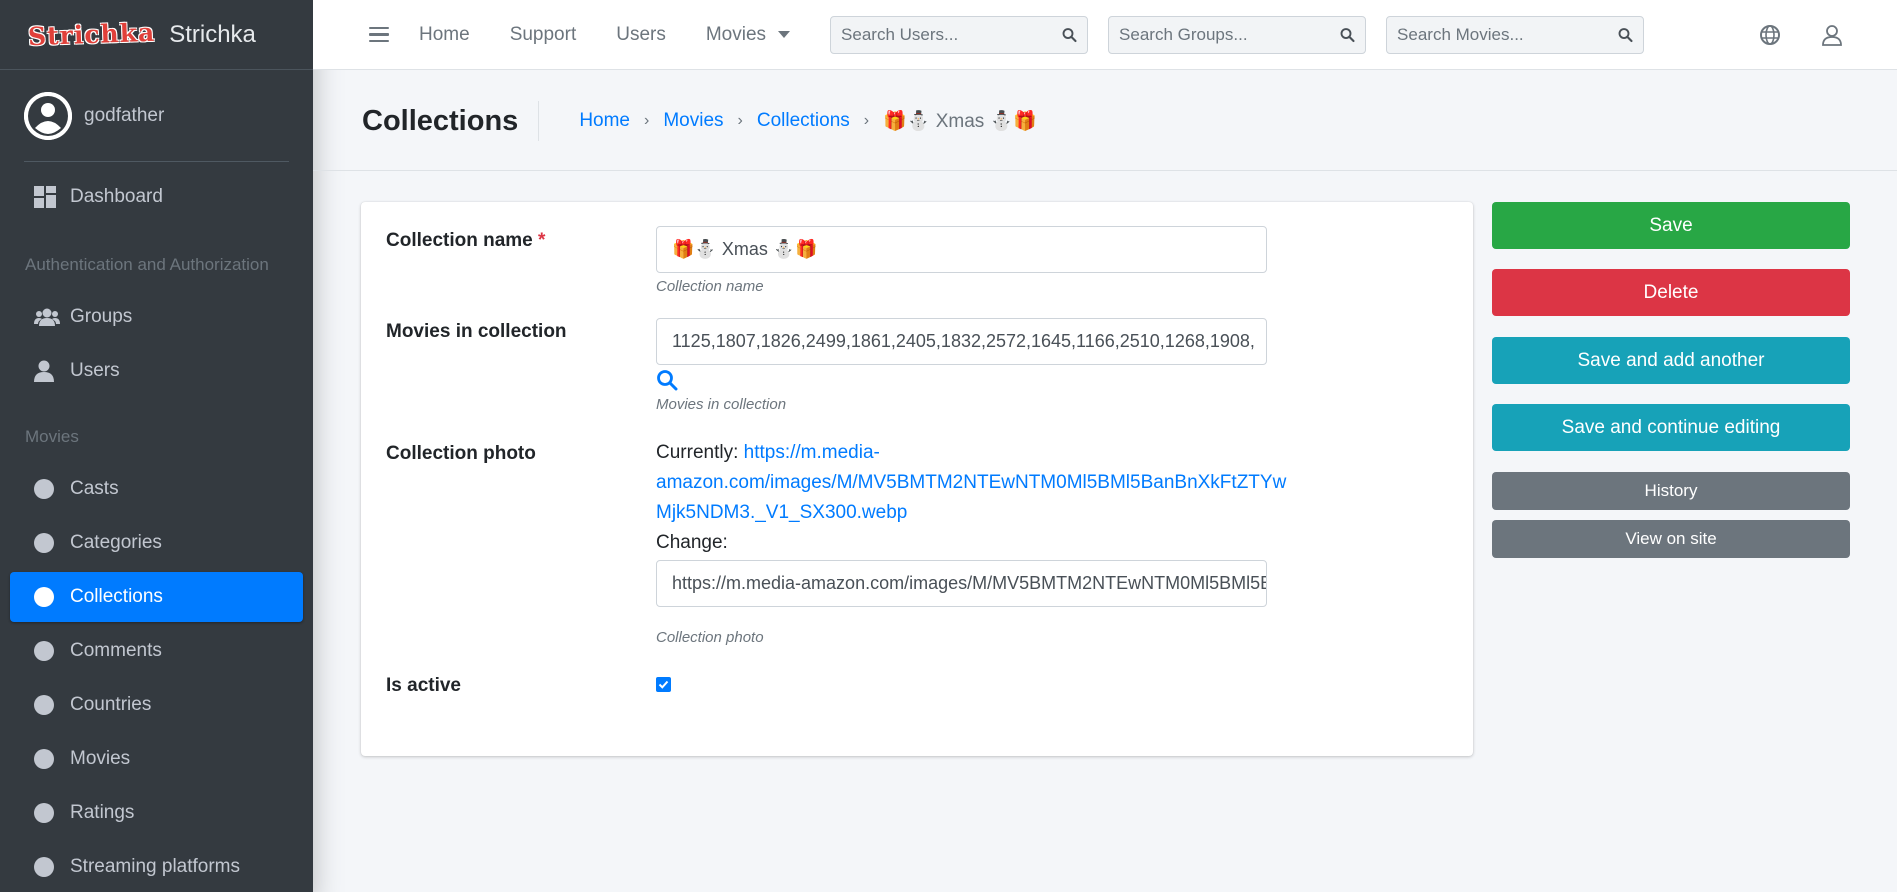 The image size is (1897, 892). What do you see at coordinates (156, 371) in the screenshot?
I see `sidebar-item-users: Users` at bounding box center [156, 371].